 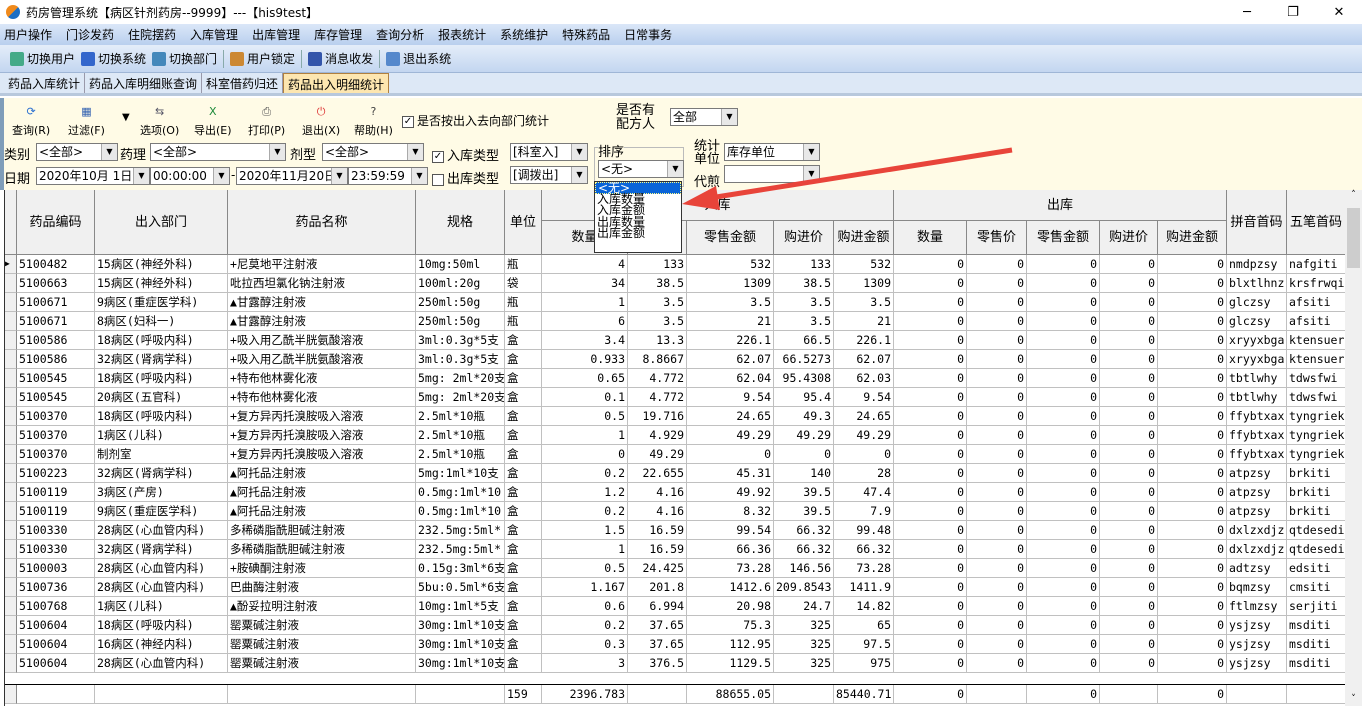 I want to click on table-cell: 6.994, so click(x=657, y=606).